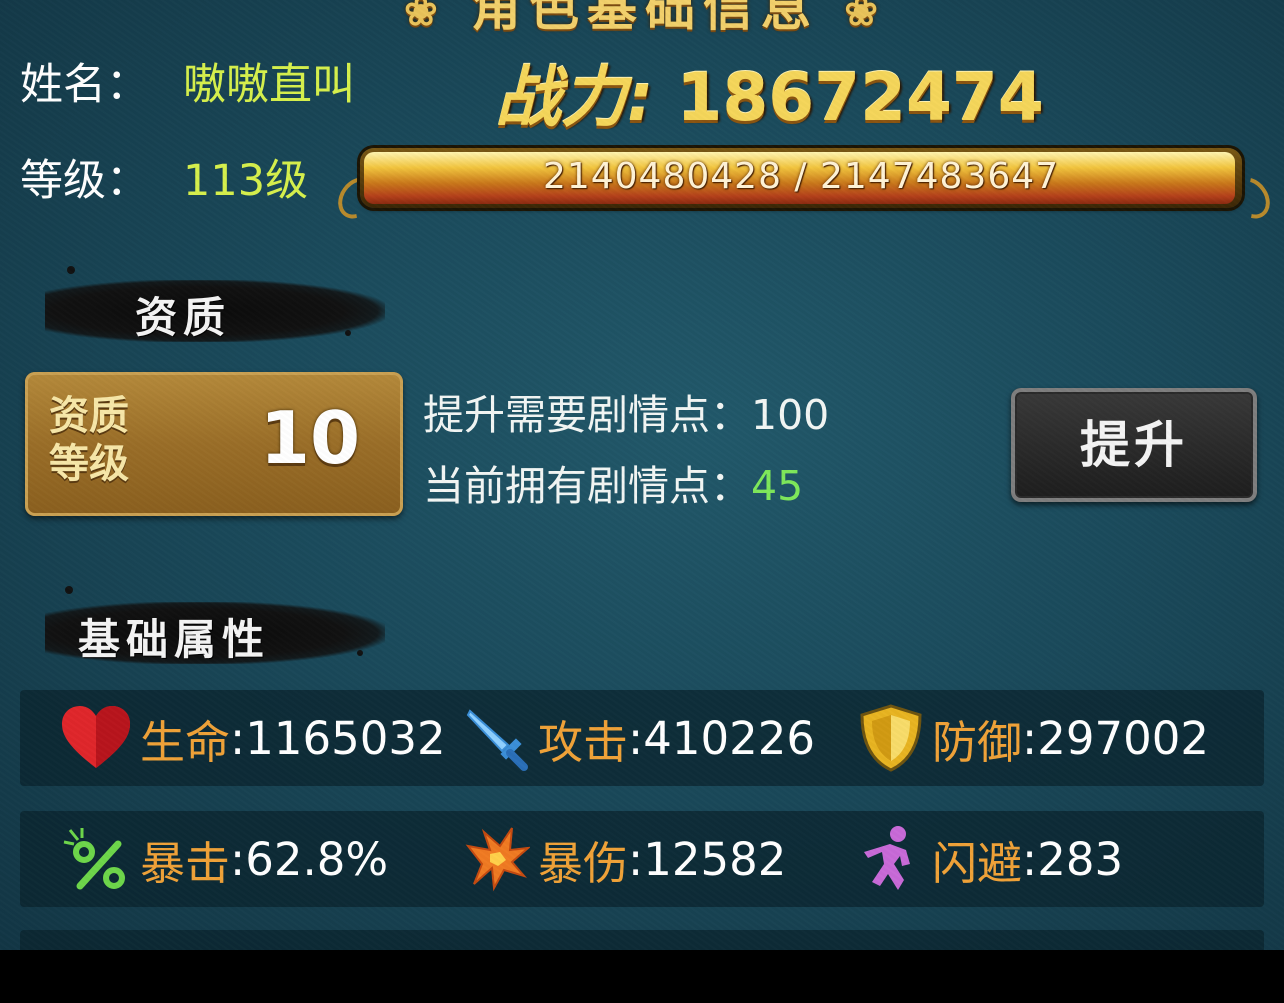  What do you see at coordinates (94, 859) in the screenshot?
I see `percent-icon` at bounding box center [94, 859].